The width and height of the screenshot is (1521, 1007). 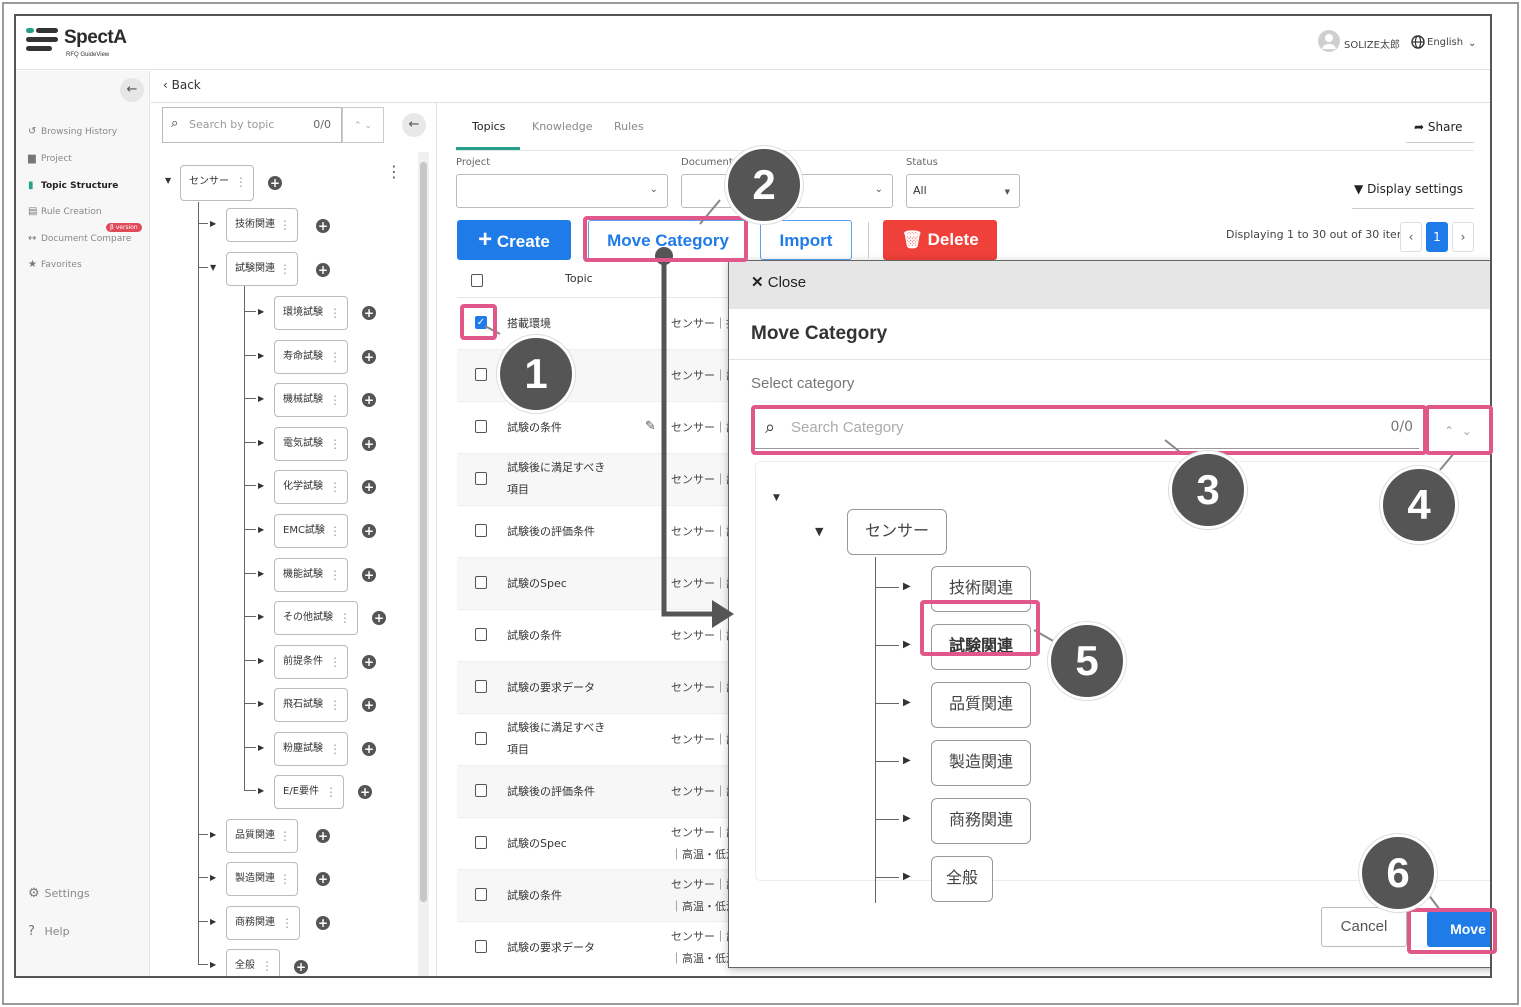 I want to click on highlight-test-category, so click(x=980, y=628).